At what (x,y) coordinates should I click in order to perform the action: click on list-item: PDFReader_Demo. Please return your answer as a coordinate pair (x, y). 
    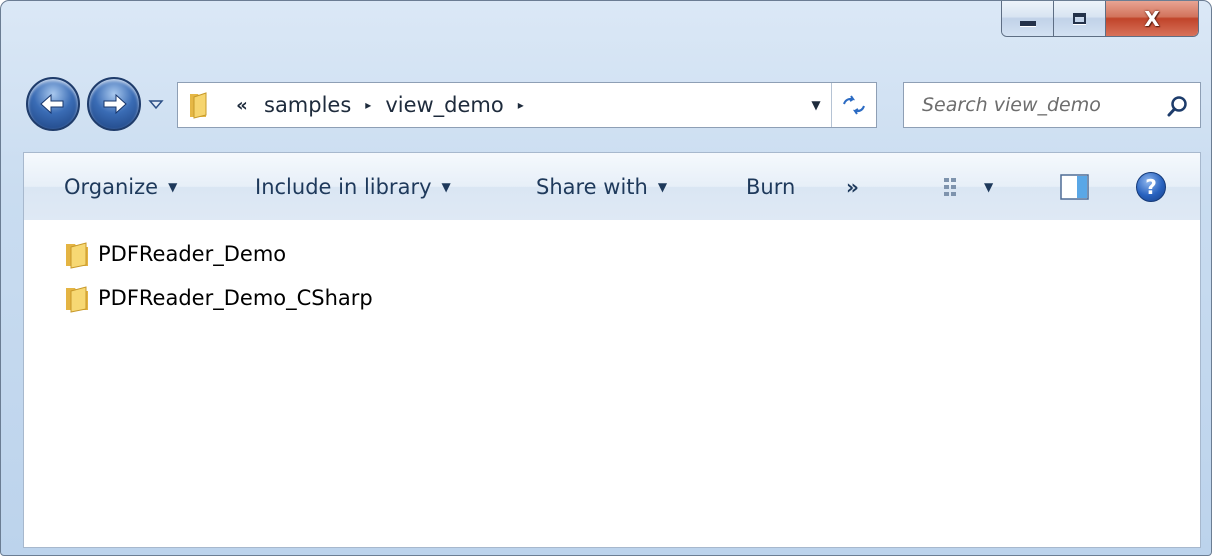
    Looking at the image, I should click on (174, 254).